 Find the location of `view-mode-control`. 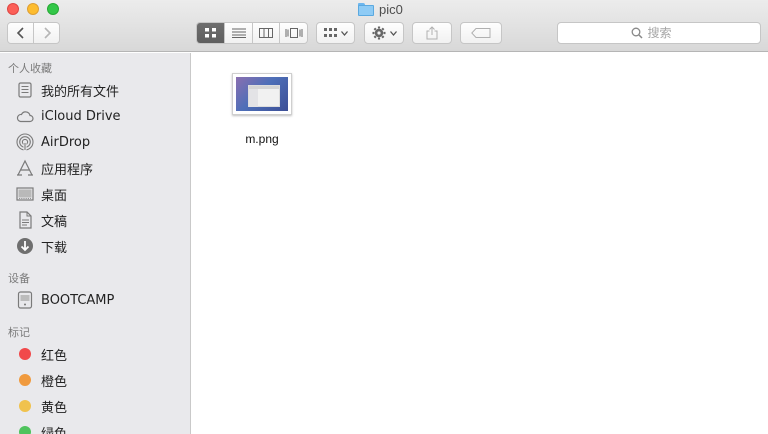

view-mode-control is located at coordinates (252, 33).